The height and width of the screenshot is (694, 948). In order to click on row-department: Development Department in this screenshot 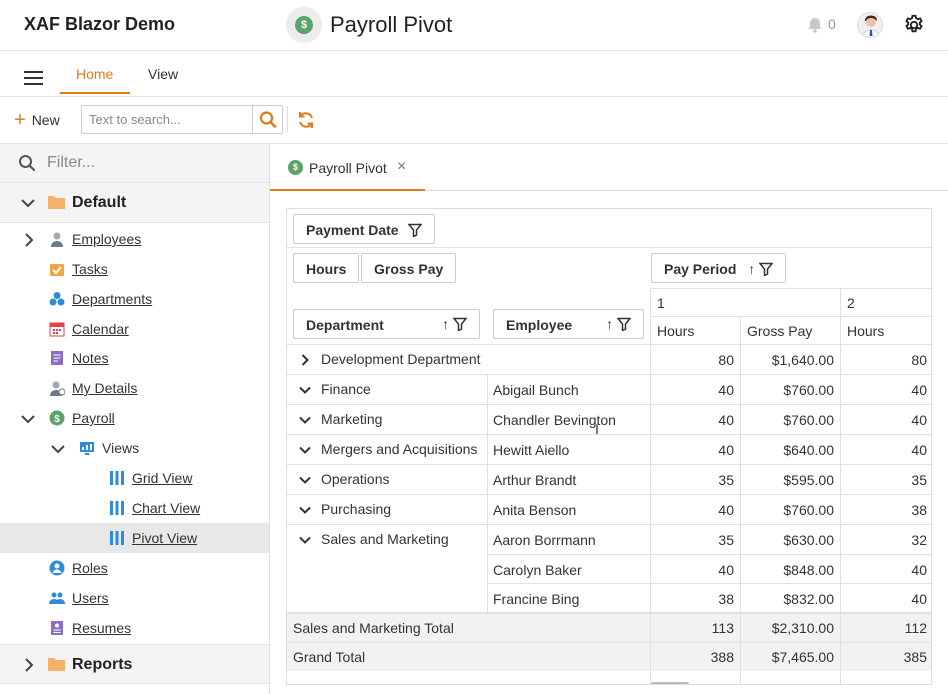, I will do `click(401, 359)`.